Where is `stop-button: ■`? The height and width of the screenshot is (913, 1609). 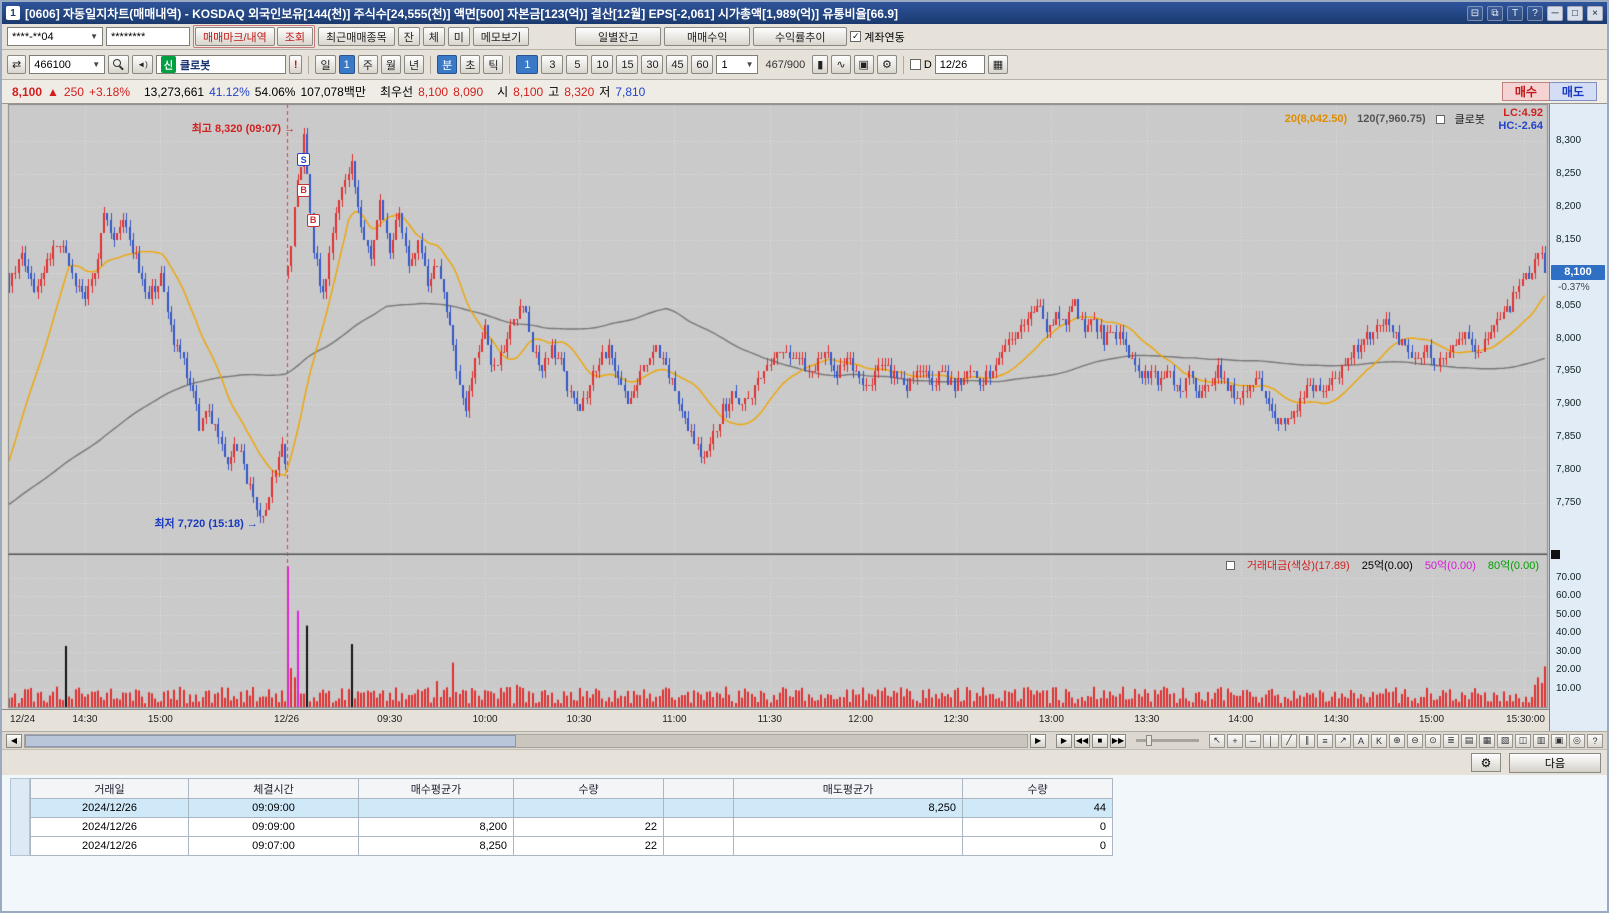 stop-button: ■ is located at coordinates (1099, 740).